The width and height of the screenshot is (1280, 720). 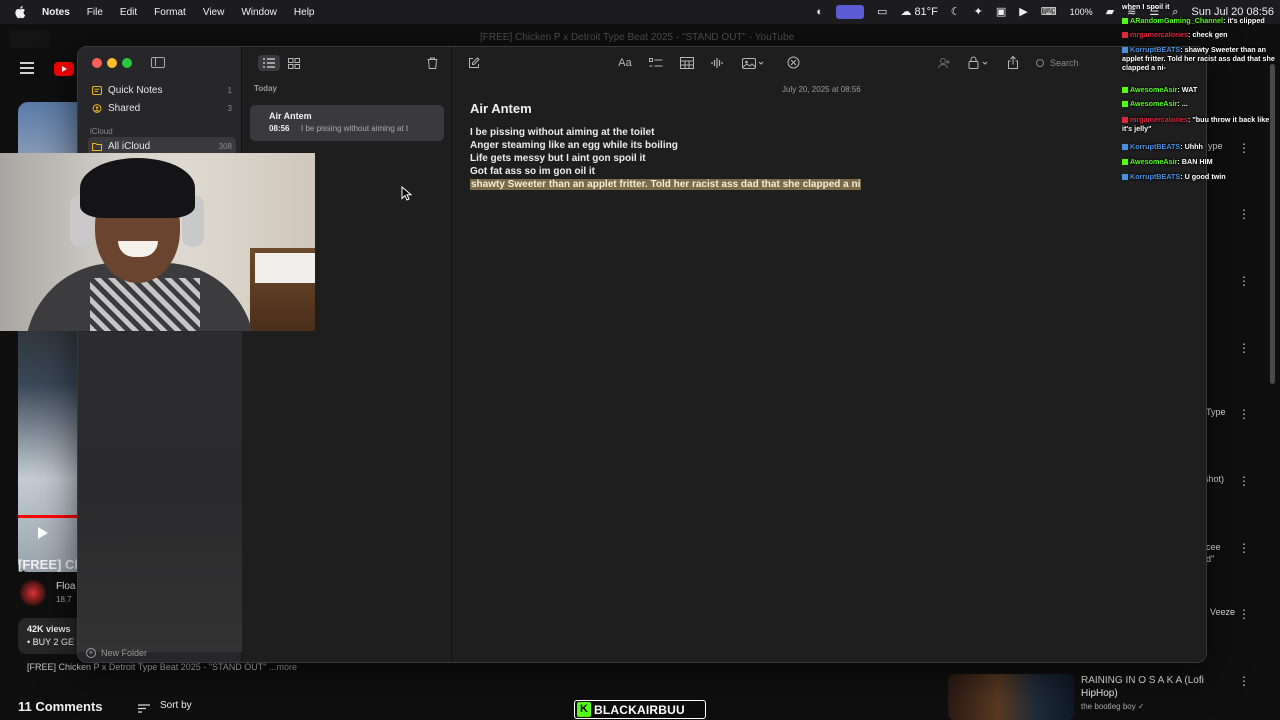 What do you see at coordinates (1013, 62) in the screenshot?
I see `share-icon` at bounding box center [1013, 62].